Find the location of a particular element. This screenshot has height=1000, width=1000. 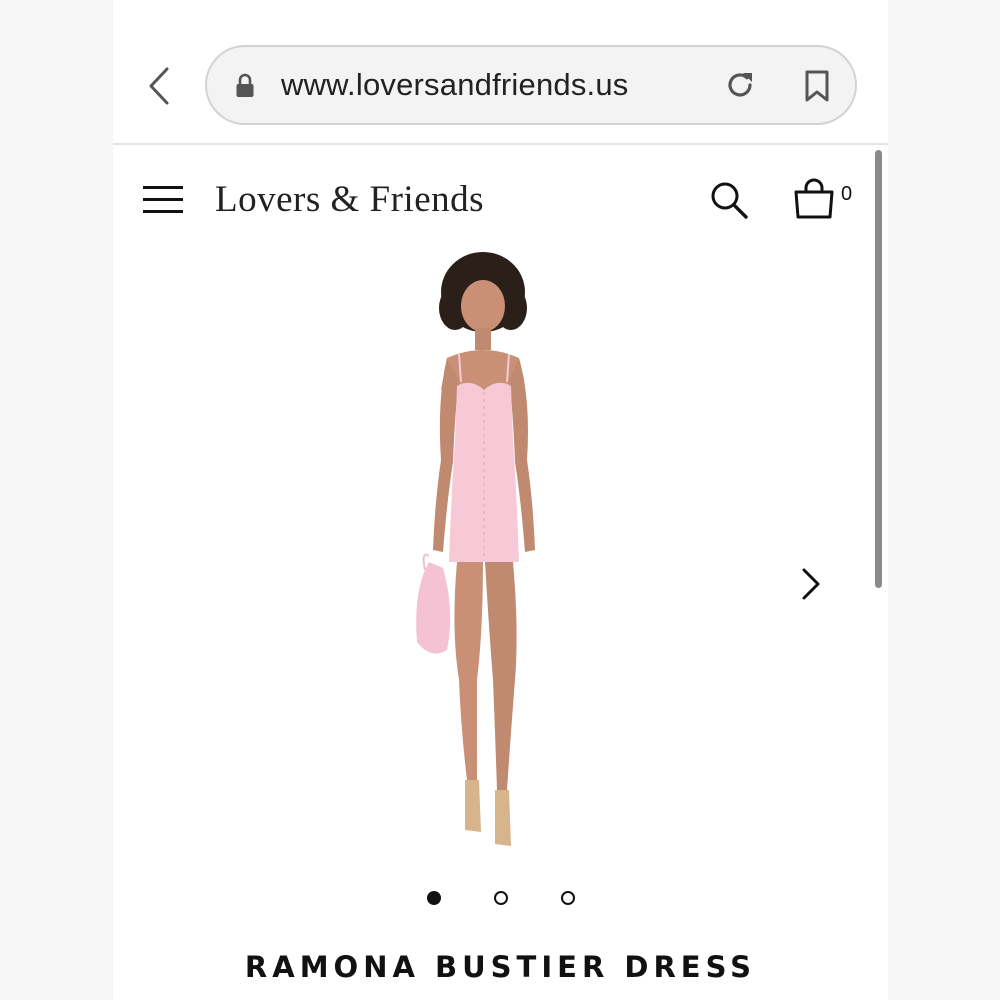

url-text: www.loversandfriends.us is located at coordinates (455, 84).